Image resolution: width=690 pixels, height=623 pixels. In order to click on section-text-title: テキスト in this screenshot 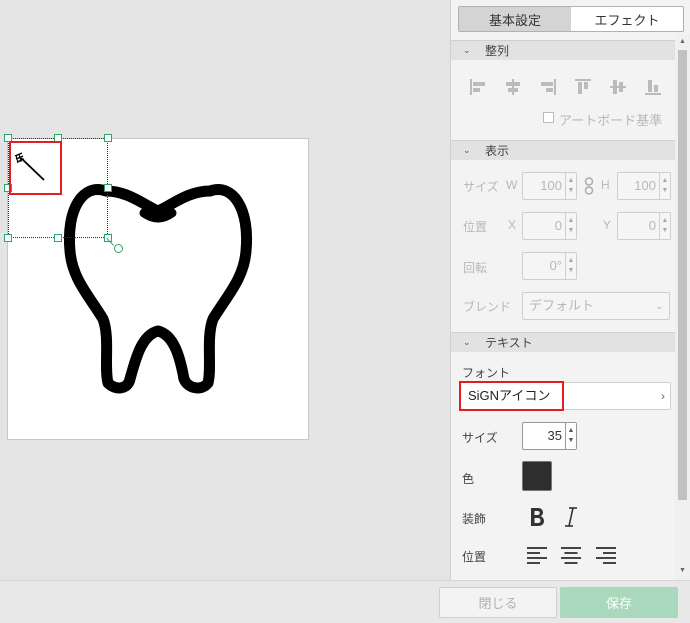, I will do `click(509, 343)`.